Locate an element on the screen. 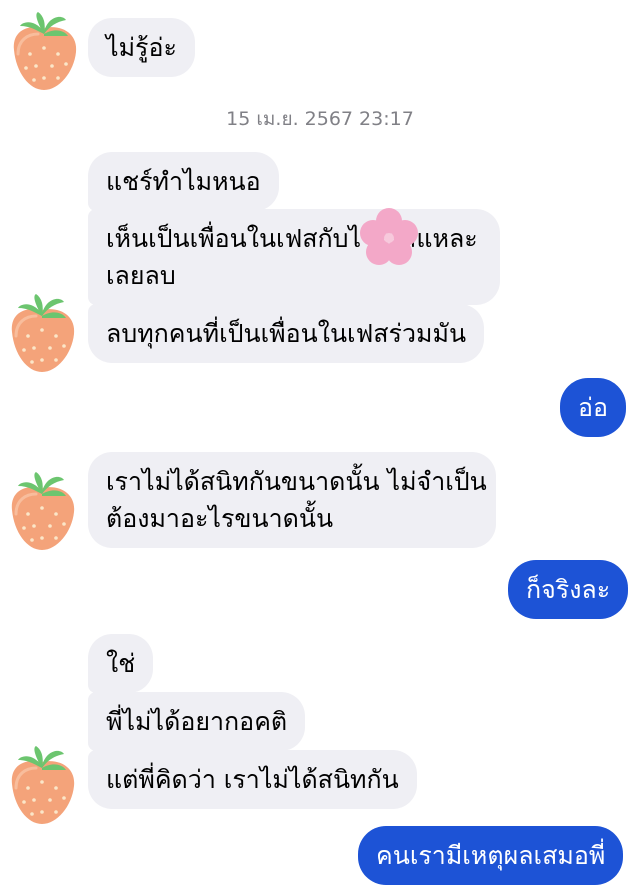 The image size is (640, 885). message-text: ต้องมาอะไรขนาดนั้น is located at coordinates (220, 518).